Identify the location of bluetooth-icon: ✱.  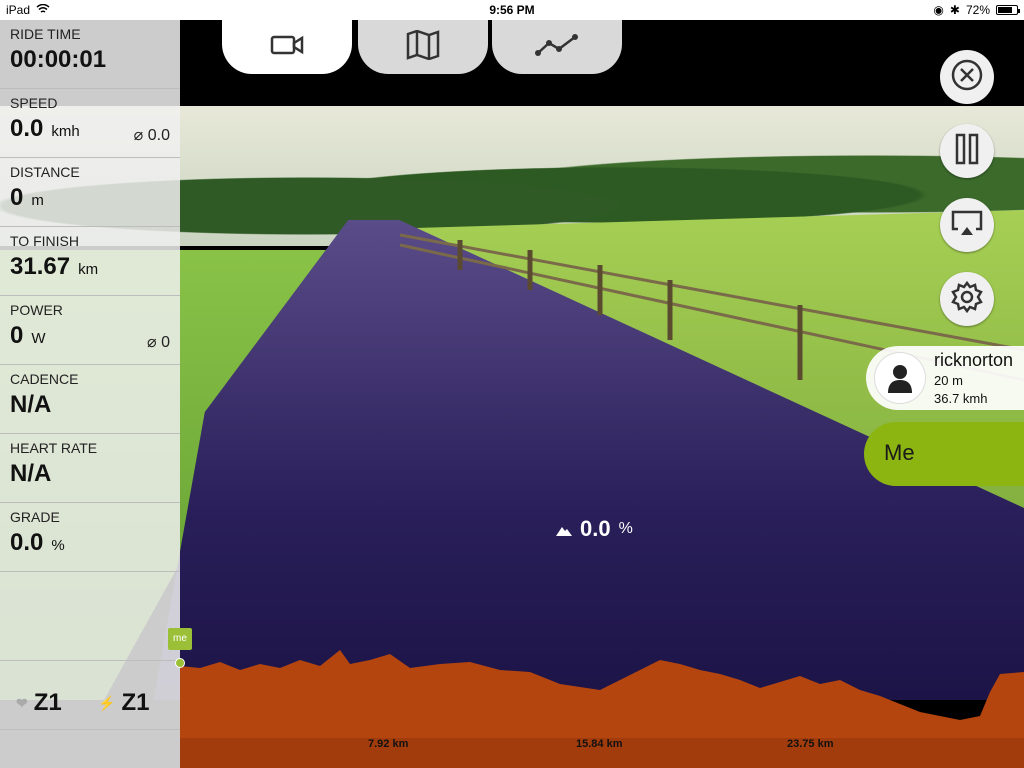
(954, 10).